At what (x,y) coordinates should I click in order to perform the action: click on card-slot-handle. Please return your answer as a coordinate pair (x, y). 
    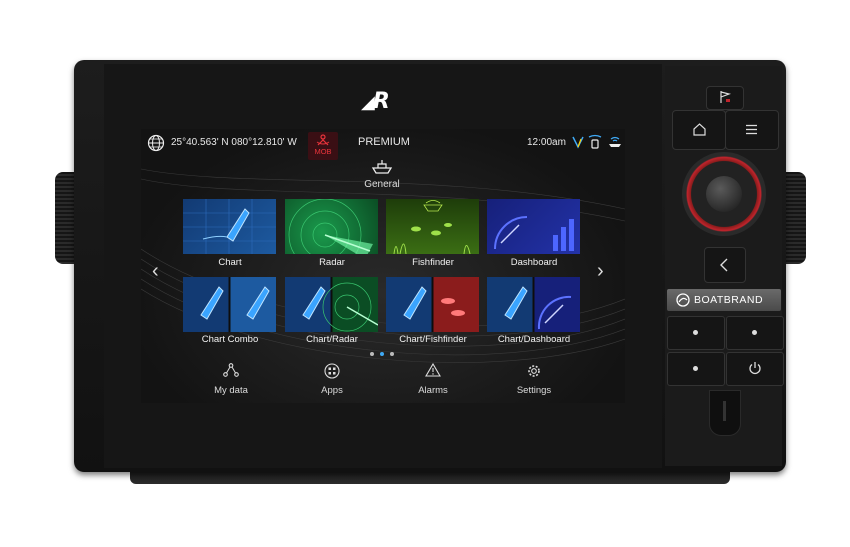
    Looking at the image, I should click on (724, 411).